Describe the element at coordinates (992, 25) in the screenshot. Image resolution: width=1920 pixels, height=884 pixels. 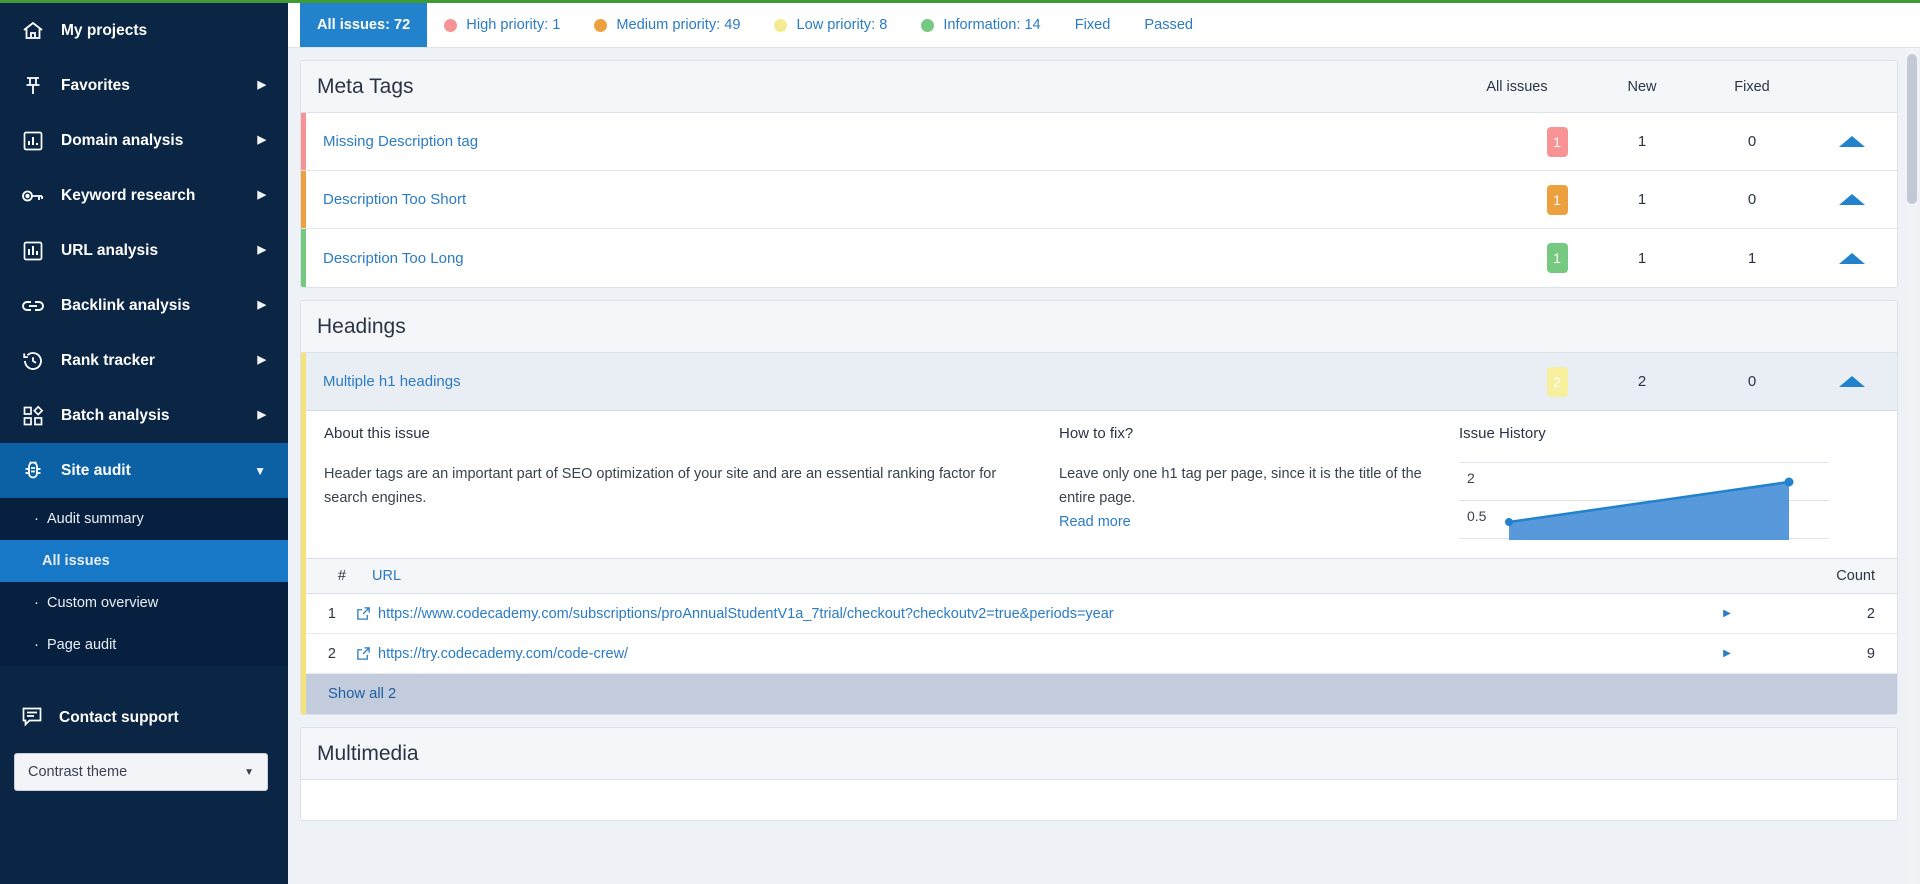
I see `tab-label: Information: 14` at that location.